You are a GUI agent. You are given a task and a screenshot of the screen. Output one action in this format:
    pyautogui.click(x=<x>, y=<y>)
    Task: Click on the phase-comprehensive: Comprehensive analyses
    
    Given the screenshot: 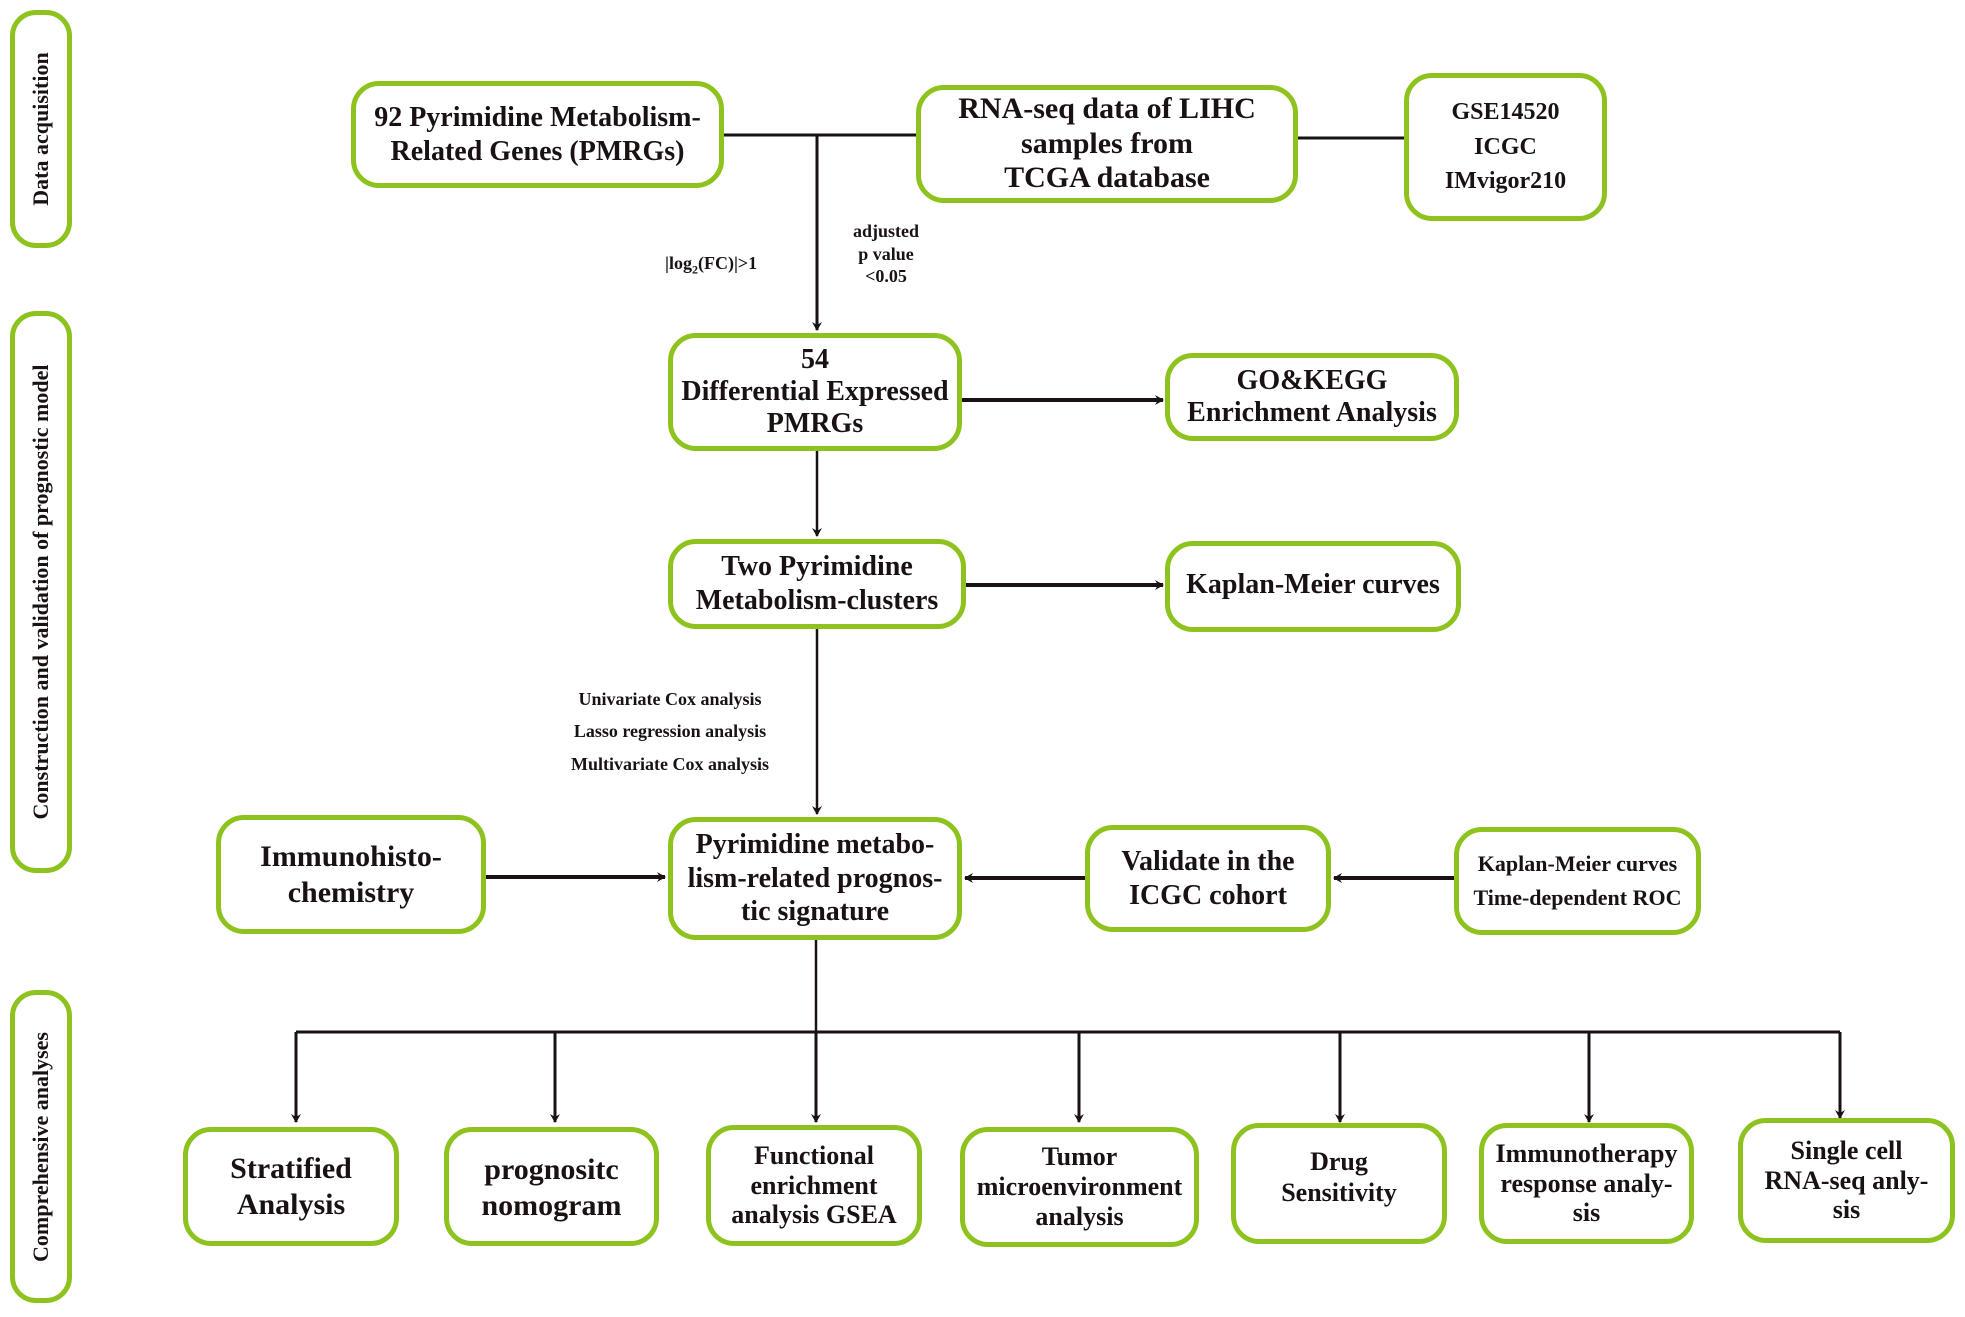 What is the action you would take?
    pyautogui.click(x=41, y=1146)
    